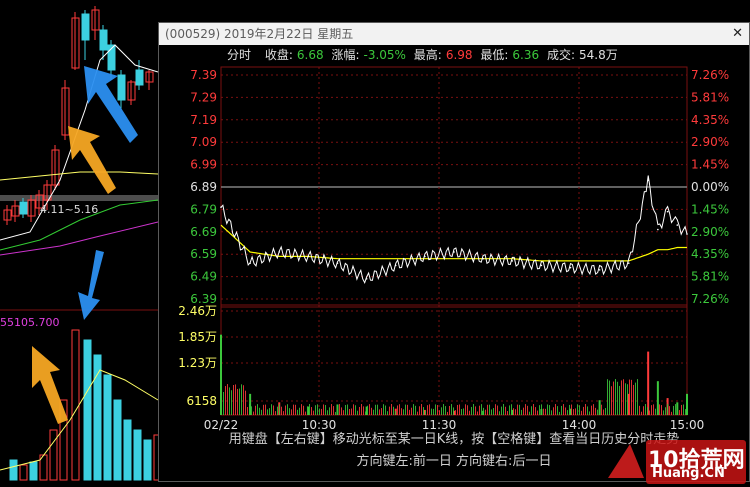  Describe the element at coordinates (453, 243) in the screenshot. I see `avg-price-line` at that location.